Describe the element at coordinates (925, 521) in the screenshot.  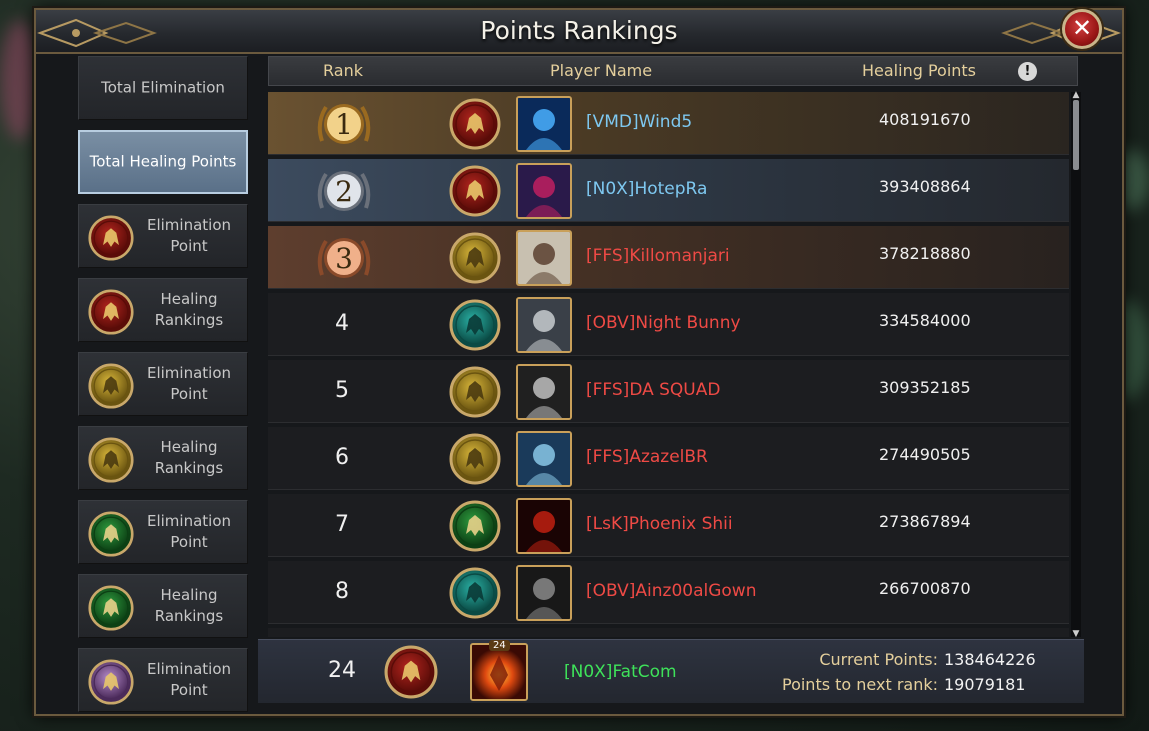
I see `healing-points-value: 273867894` at that location.